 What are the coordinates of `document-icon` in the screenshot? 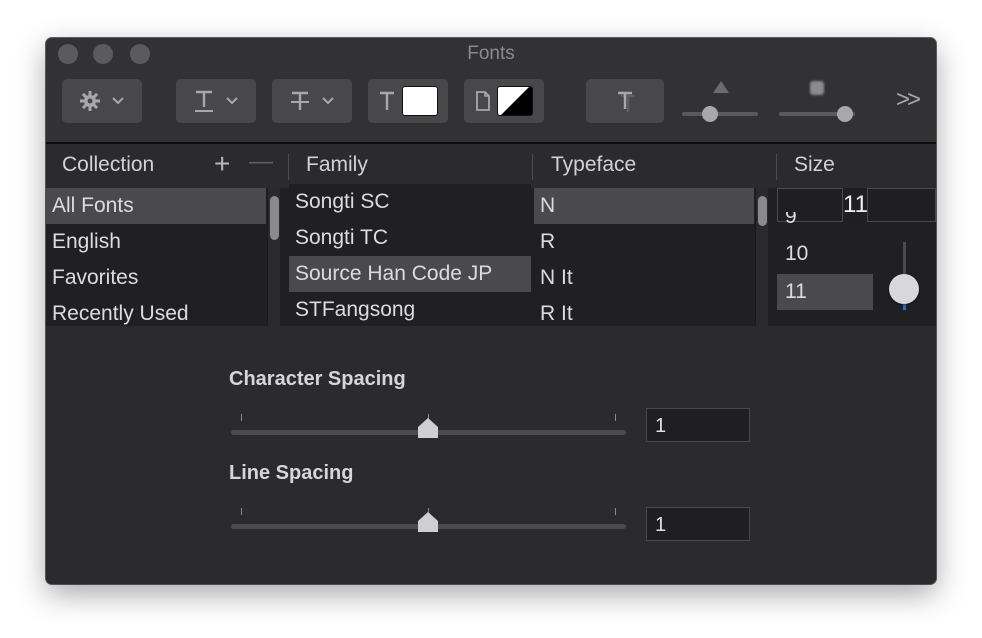 It's located at (483, 101).